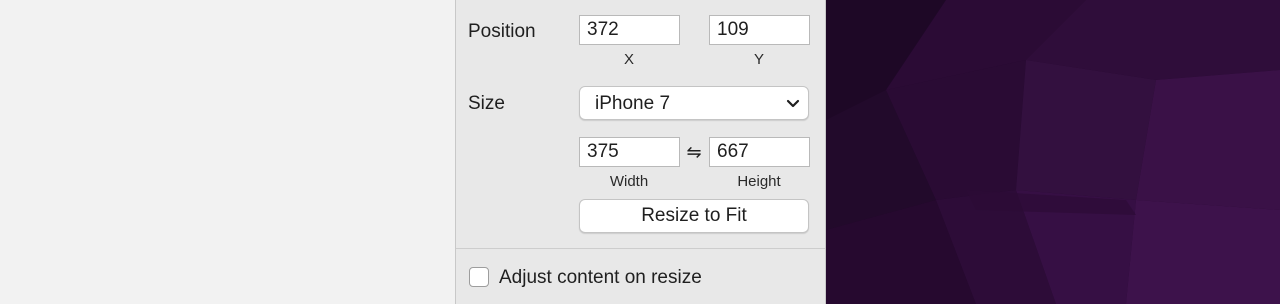 Image resolution: width=1280 pixels, height=304 pixels. I want to click on position-y-caption: Y, so click(758, 59).